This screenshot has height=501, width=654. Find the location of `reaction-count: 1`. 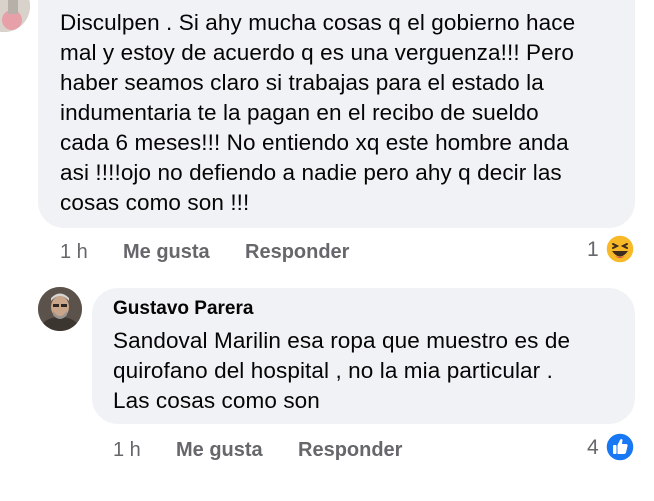

reaction-count: 1 is located at coordinates (593, 250).